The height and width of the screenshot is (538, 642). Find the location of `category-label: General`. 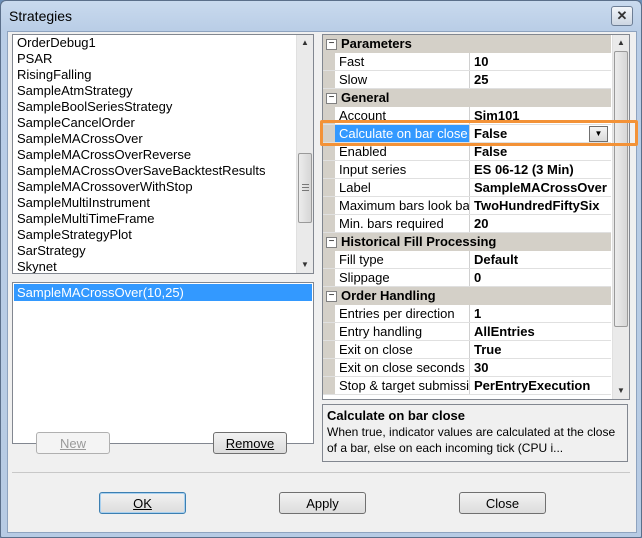

category-label: General is located at coordinates (365, 97).